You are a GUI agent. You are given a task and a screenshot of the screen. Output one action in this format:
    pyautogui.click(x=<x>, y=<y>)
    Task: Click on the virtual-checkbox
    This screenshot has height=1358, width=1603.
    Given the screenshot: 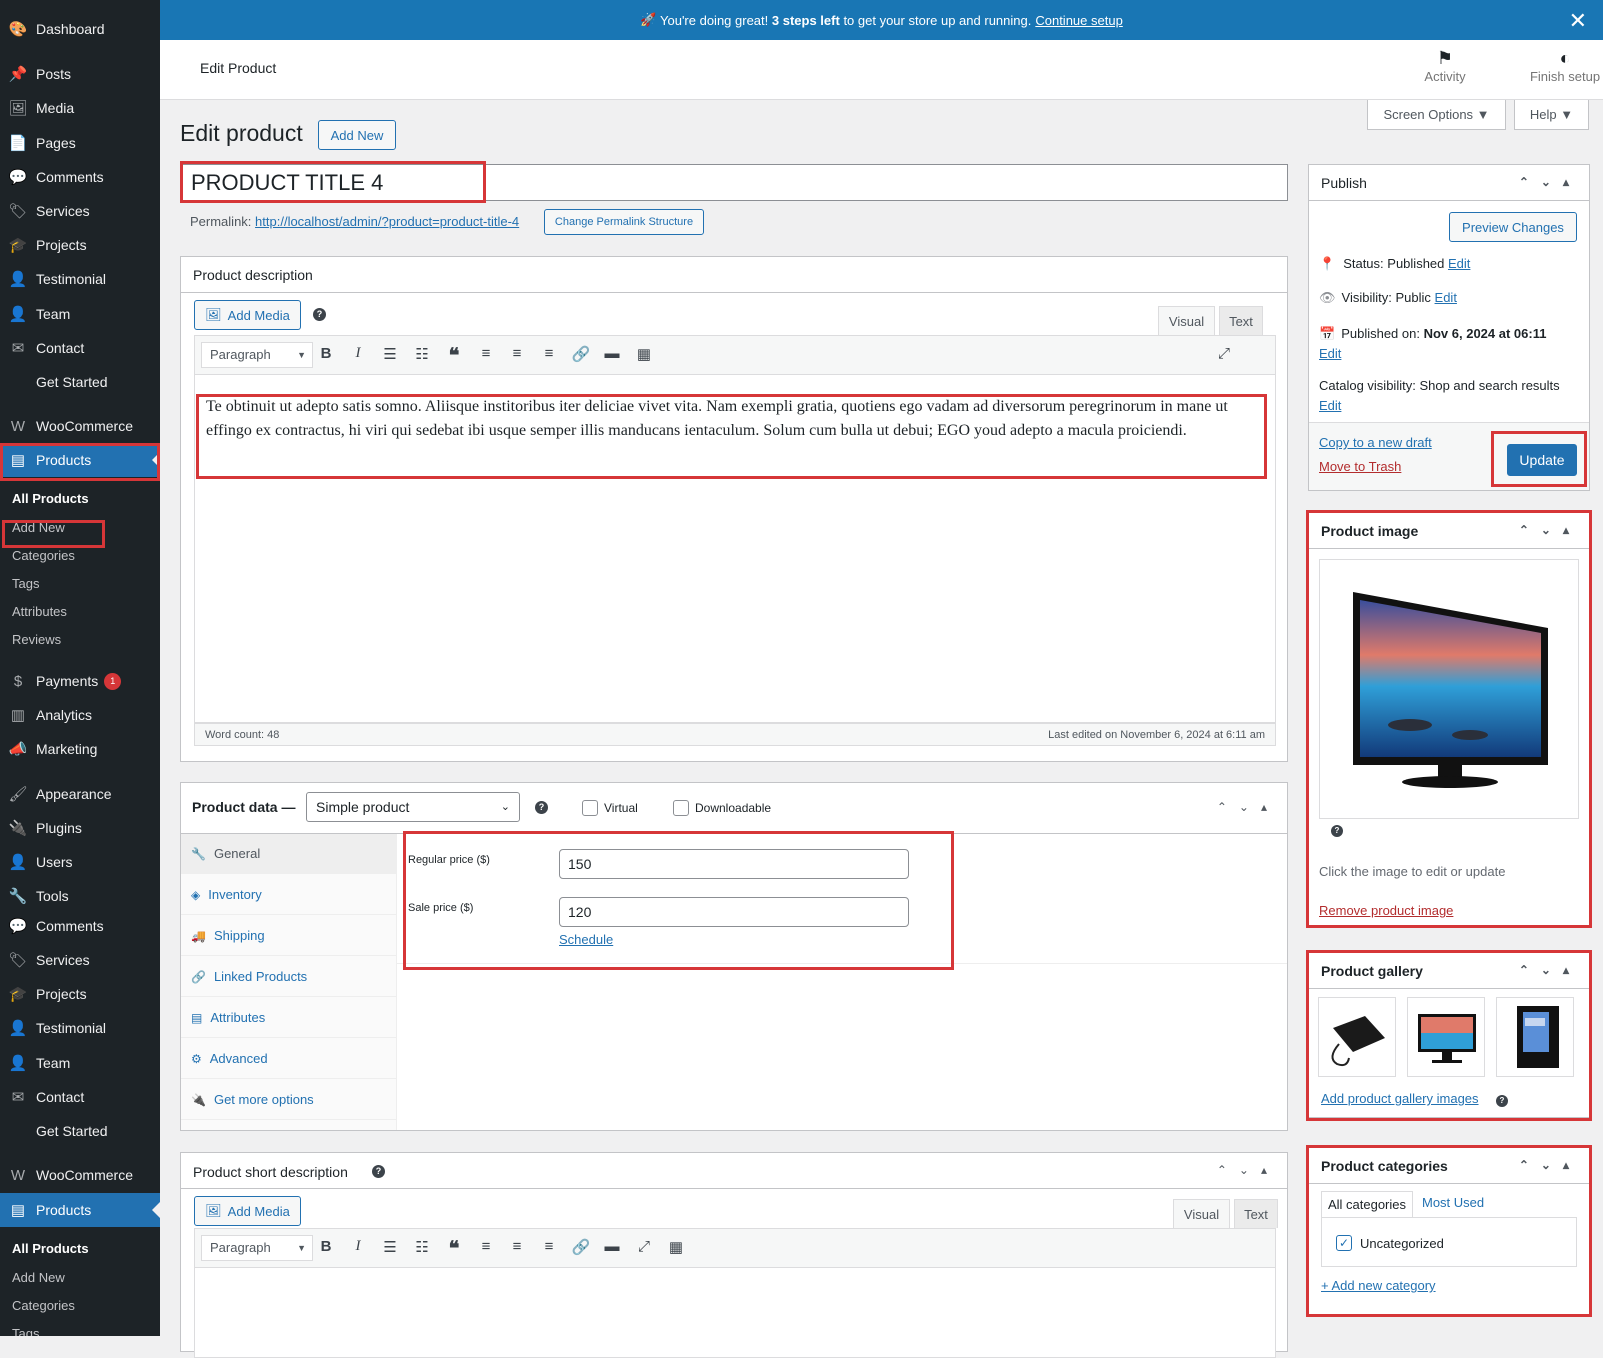 What is the action you would take?
    pyautogui.click(x=590, y=808)
    